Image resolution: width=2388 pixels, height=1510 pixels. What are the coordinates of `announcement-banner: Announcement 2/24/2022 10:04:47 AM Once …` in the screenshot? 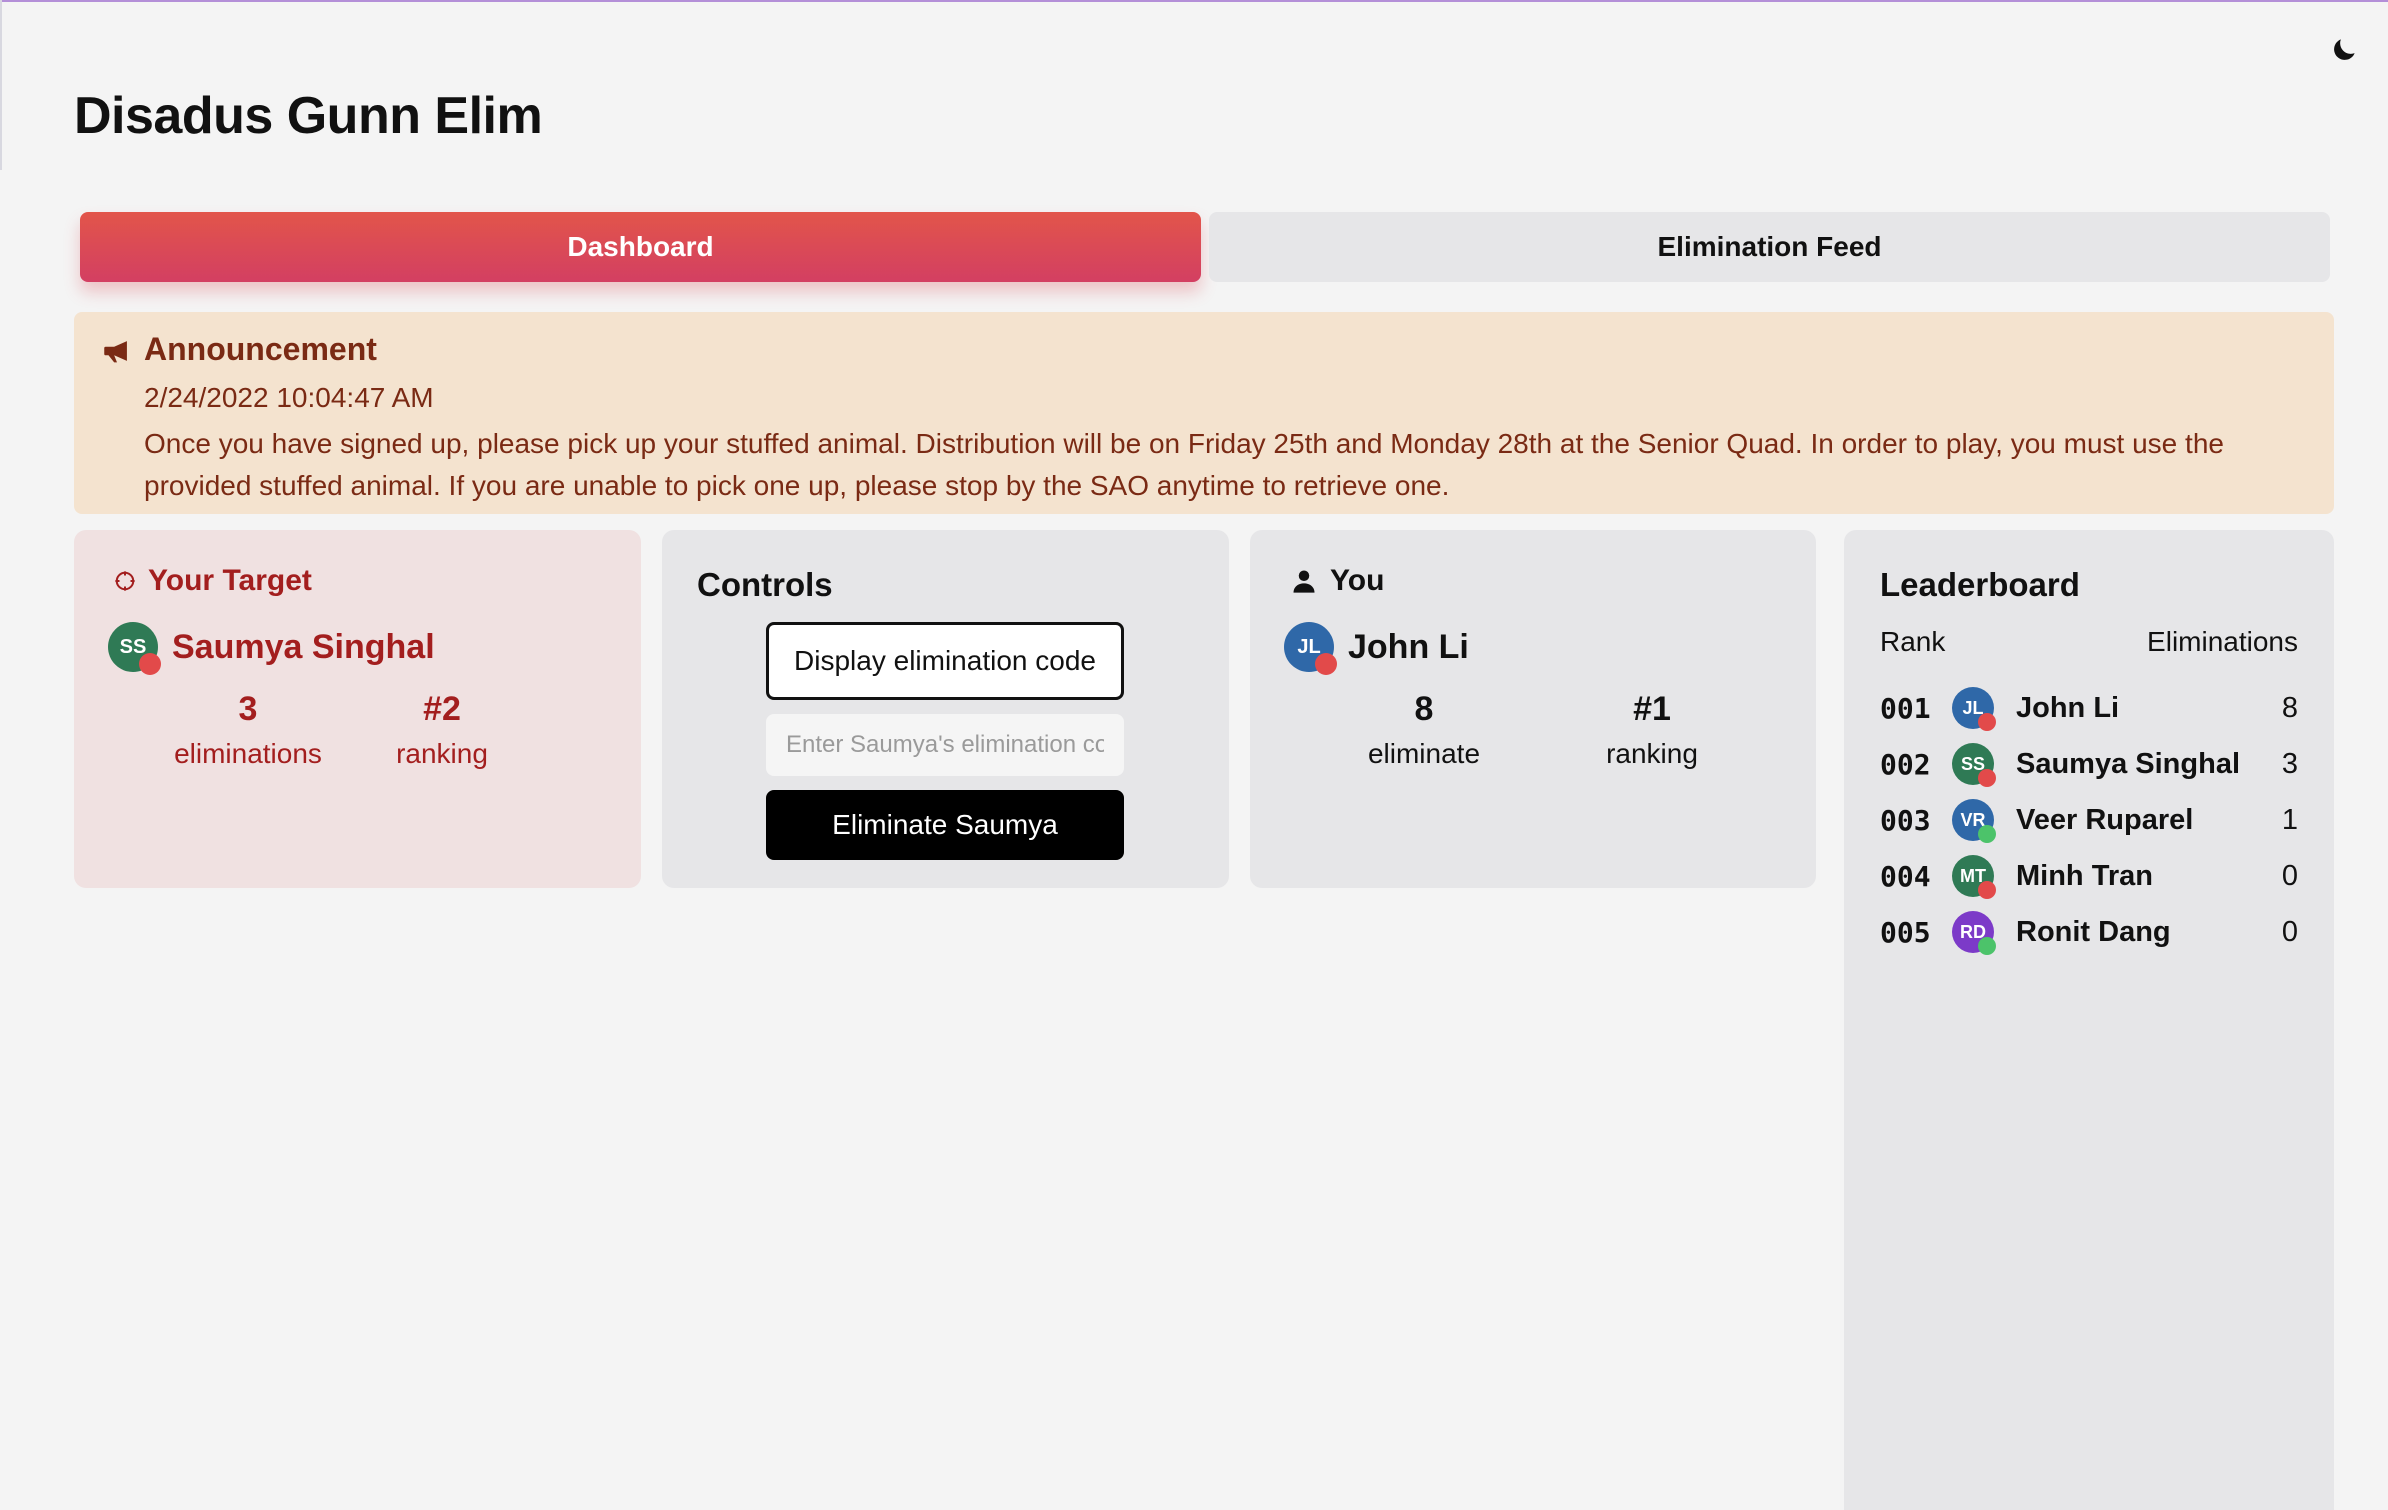 It's located at (1204, 413).